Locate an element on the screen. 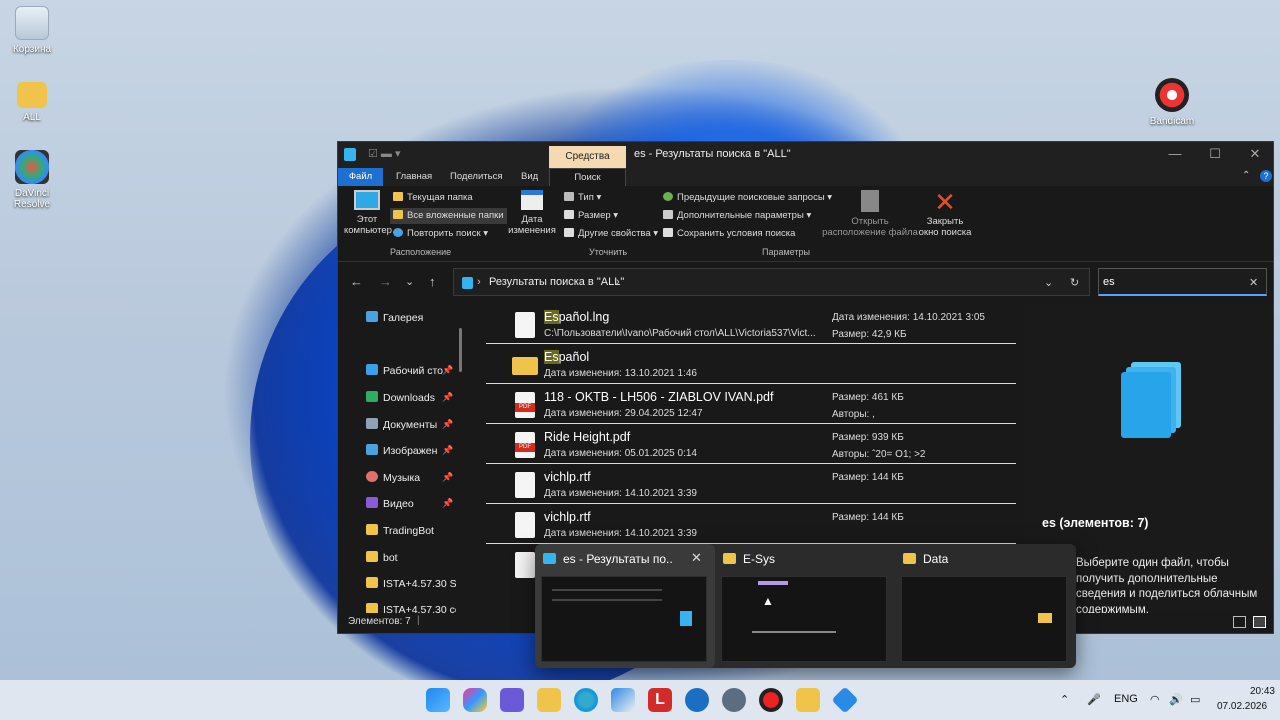 This screenshot has height=720, width=1280. file-explorer-icon is located at coordinates (549, 700).